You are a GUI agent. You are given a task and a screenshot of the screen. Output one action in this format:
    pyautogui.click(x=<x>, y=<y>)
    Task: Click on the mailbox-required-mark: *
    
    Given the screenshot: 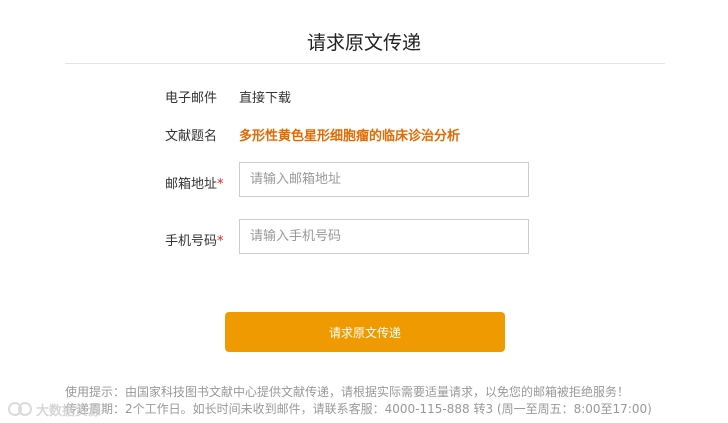 What is the action you would take?
    pyautogui.click(x=220, y=184)
    